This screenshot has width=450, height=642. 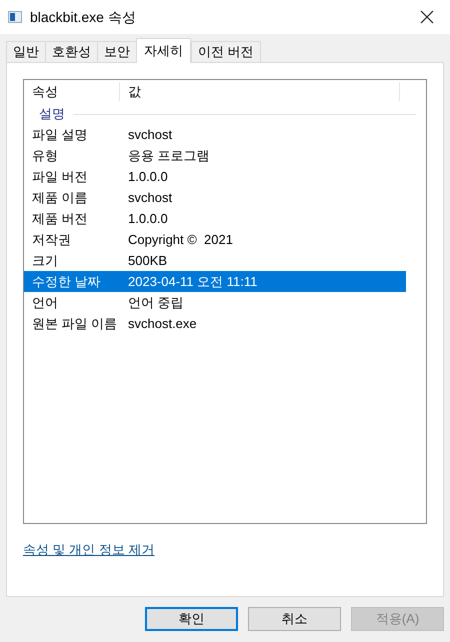 What do you see at coordinates (162, 323) in the screenshot?
I see `property-value: svchost.exe` at bounding box center [162, 323].